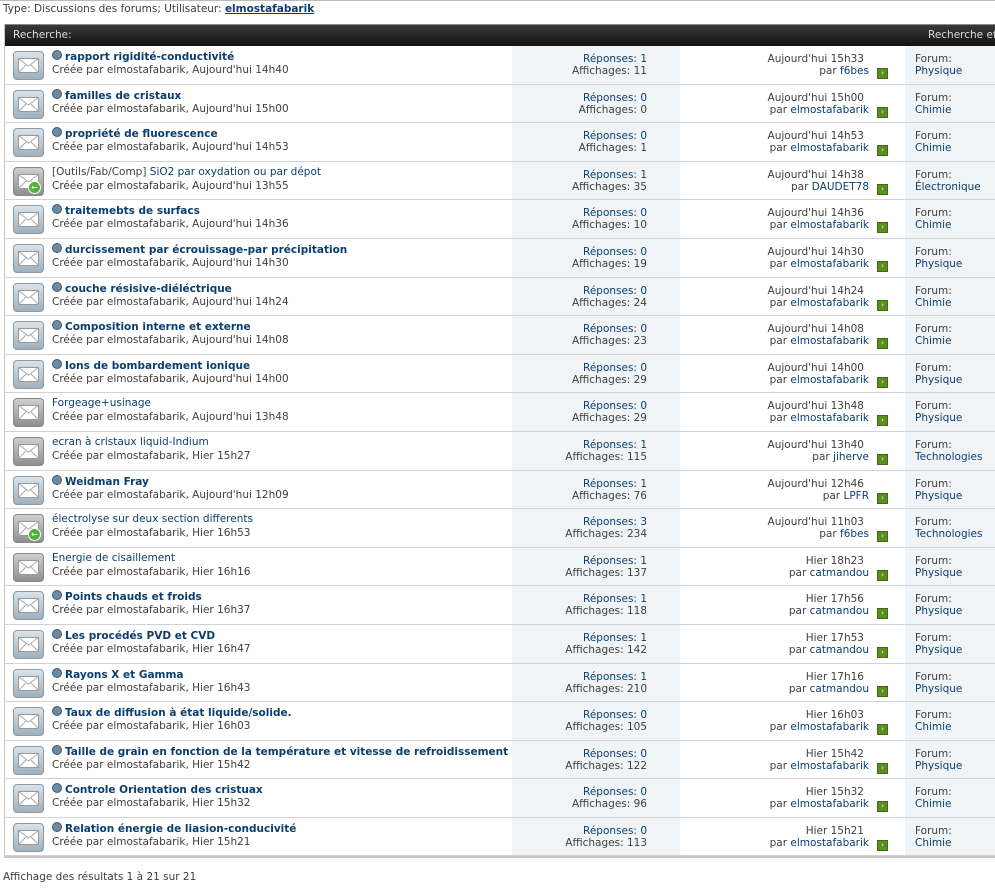  I want to click on thread-title-link: Les procédés PVD et CVD, so click(140, 636).